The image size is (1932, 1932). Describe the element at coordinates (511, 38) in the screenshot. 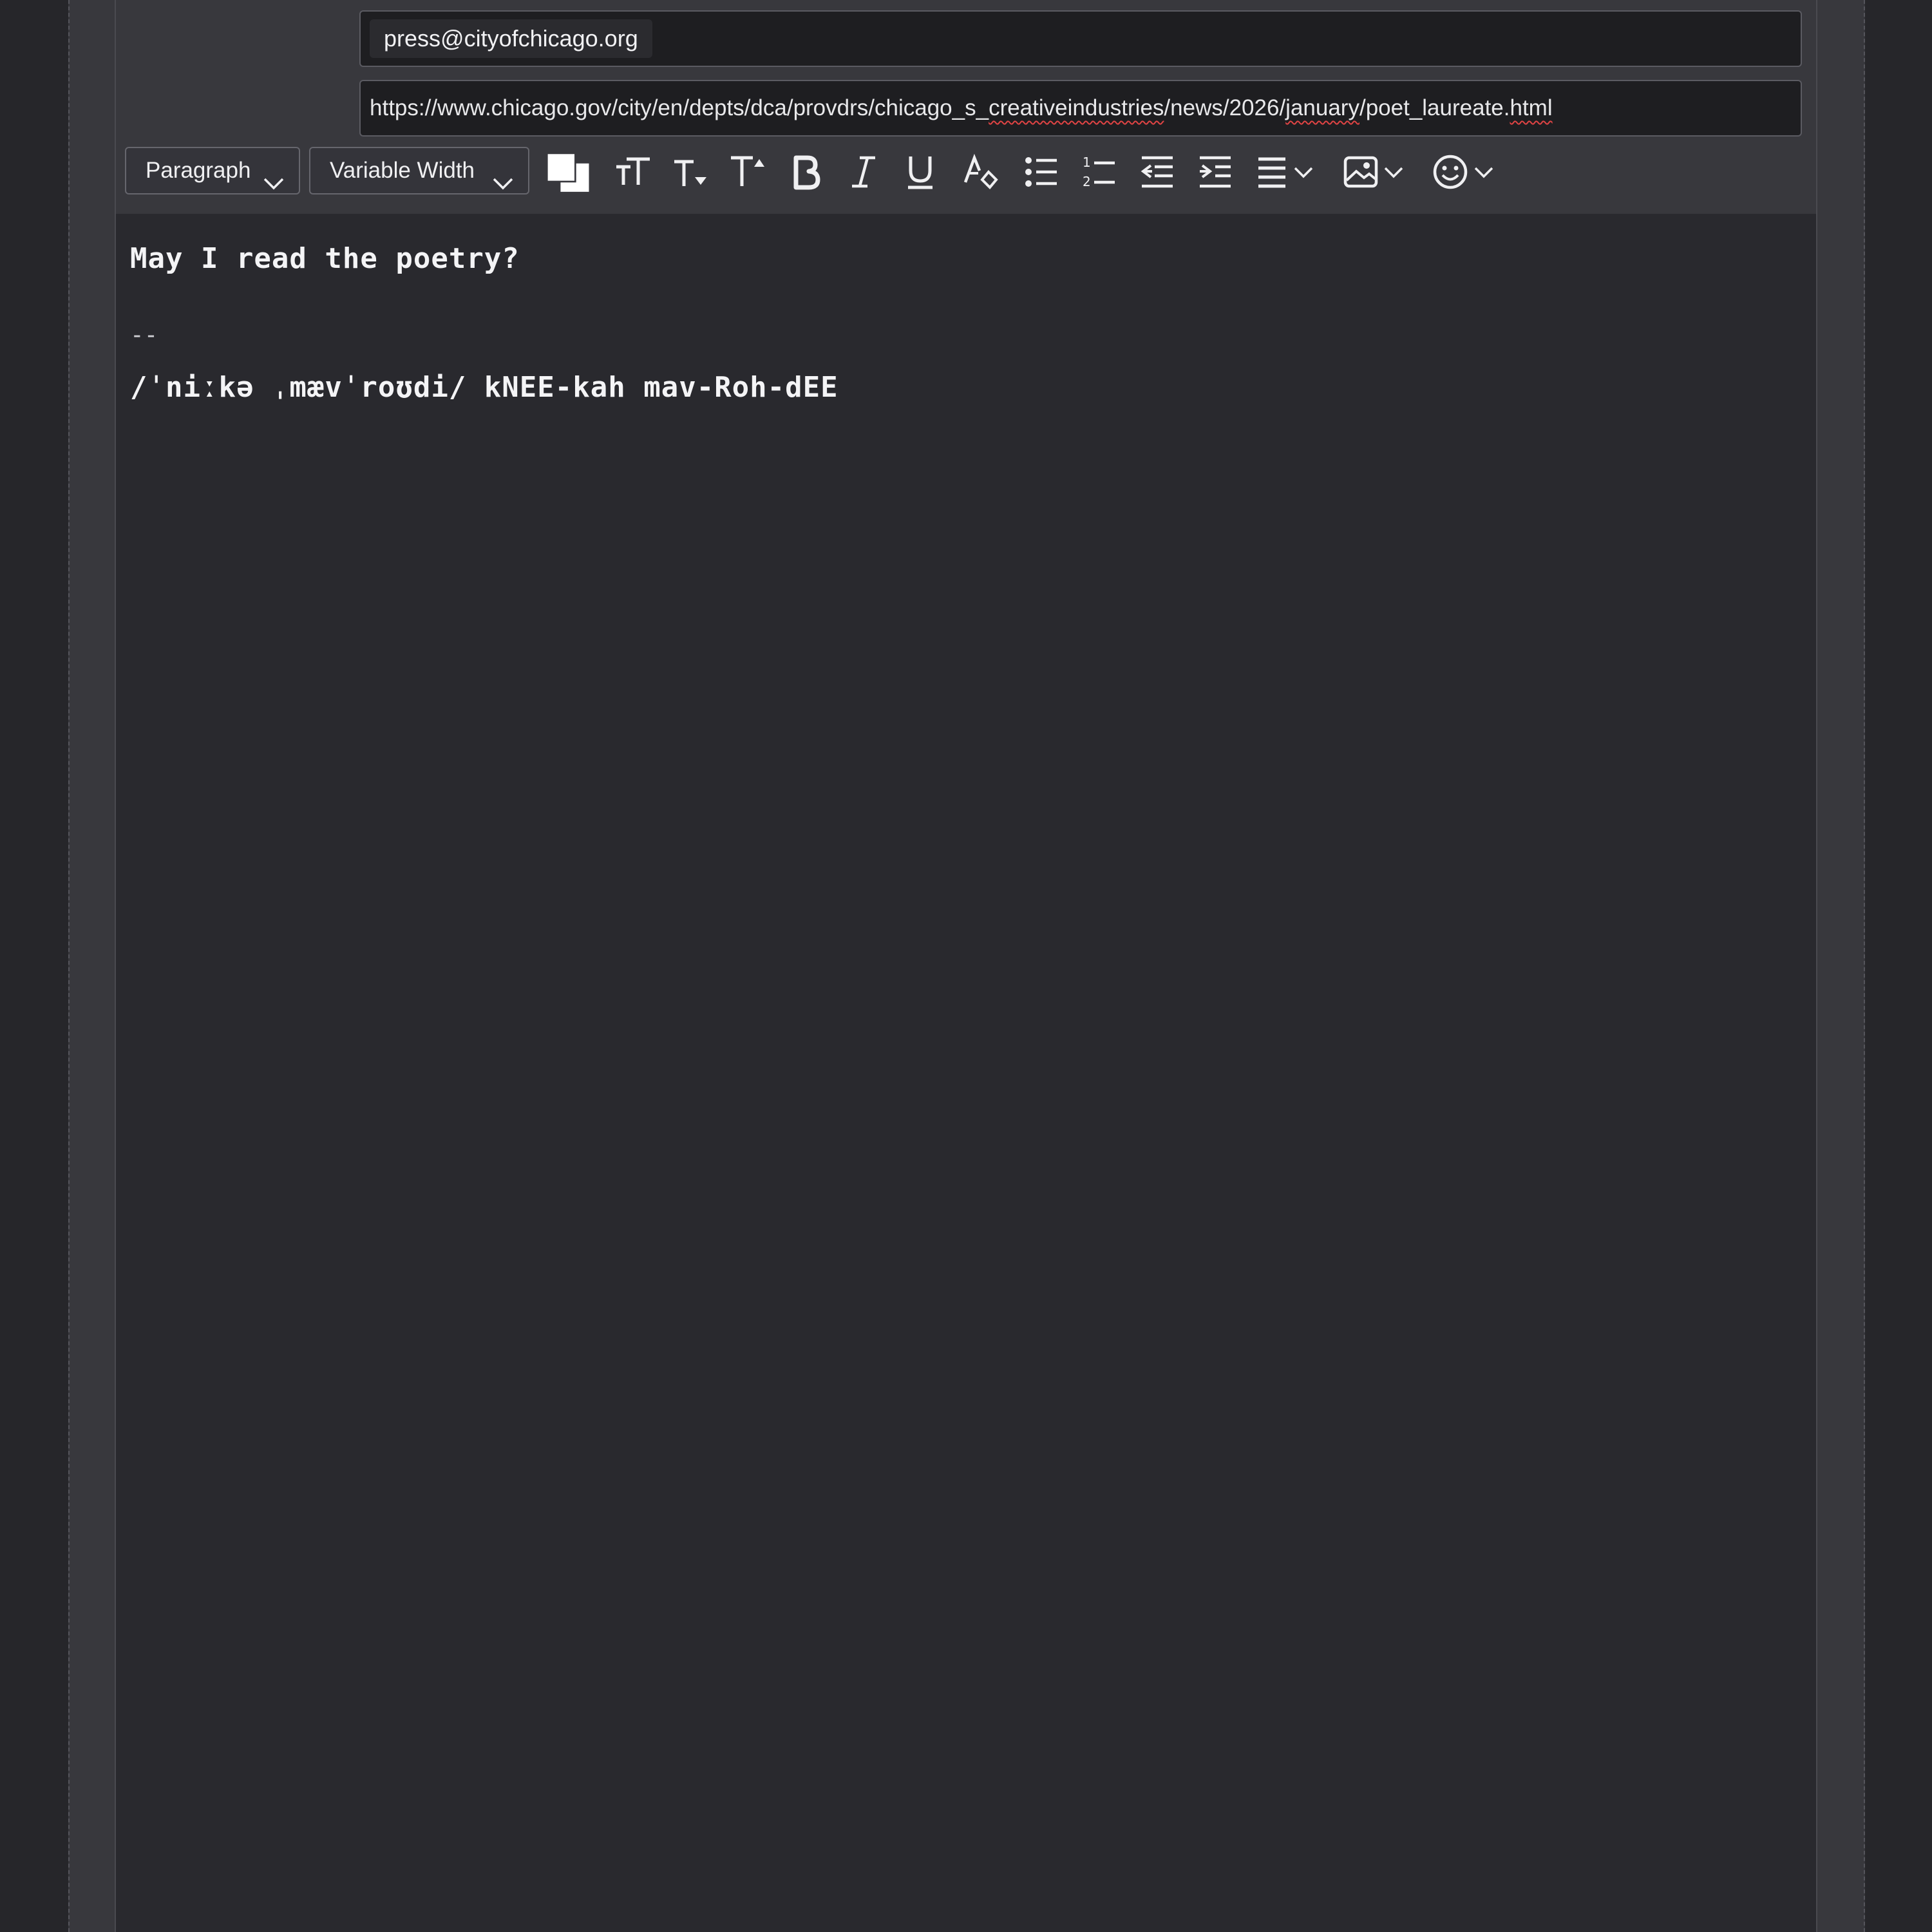

I see `recipient-chip: press@cityofchicago.org` at that location.